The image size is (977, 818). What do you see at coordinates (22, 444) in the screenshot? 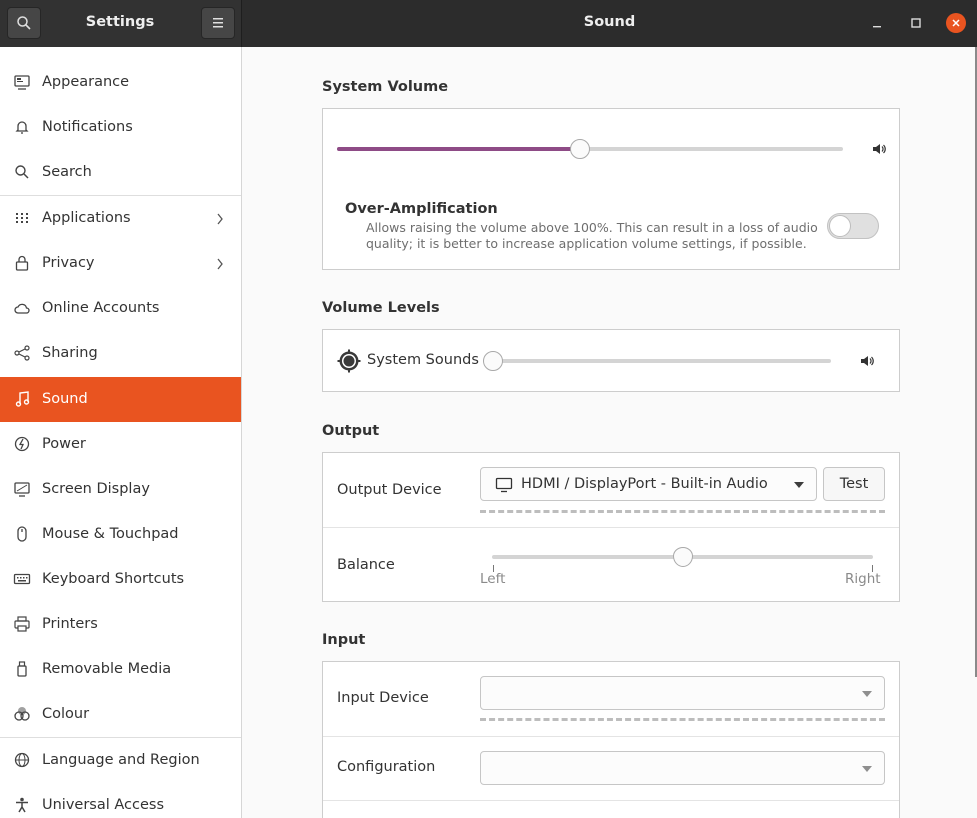
I see `power-icon` at bounding box center [22, 444].